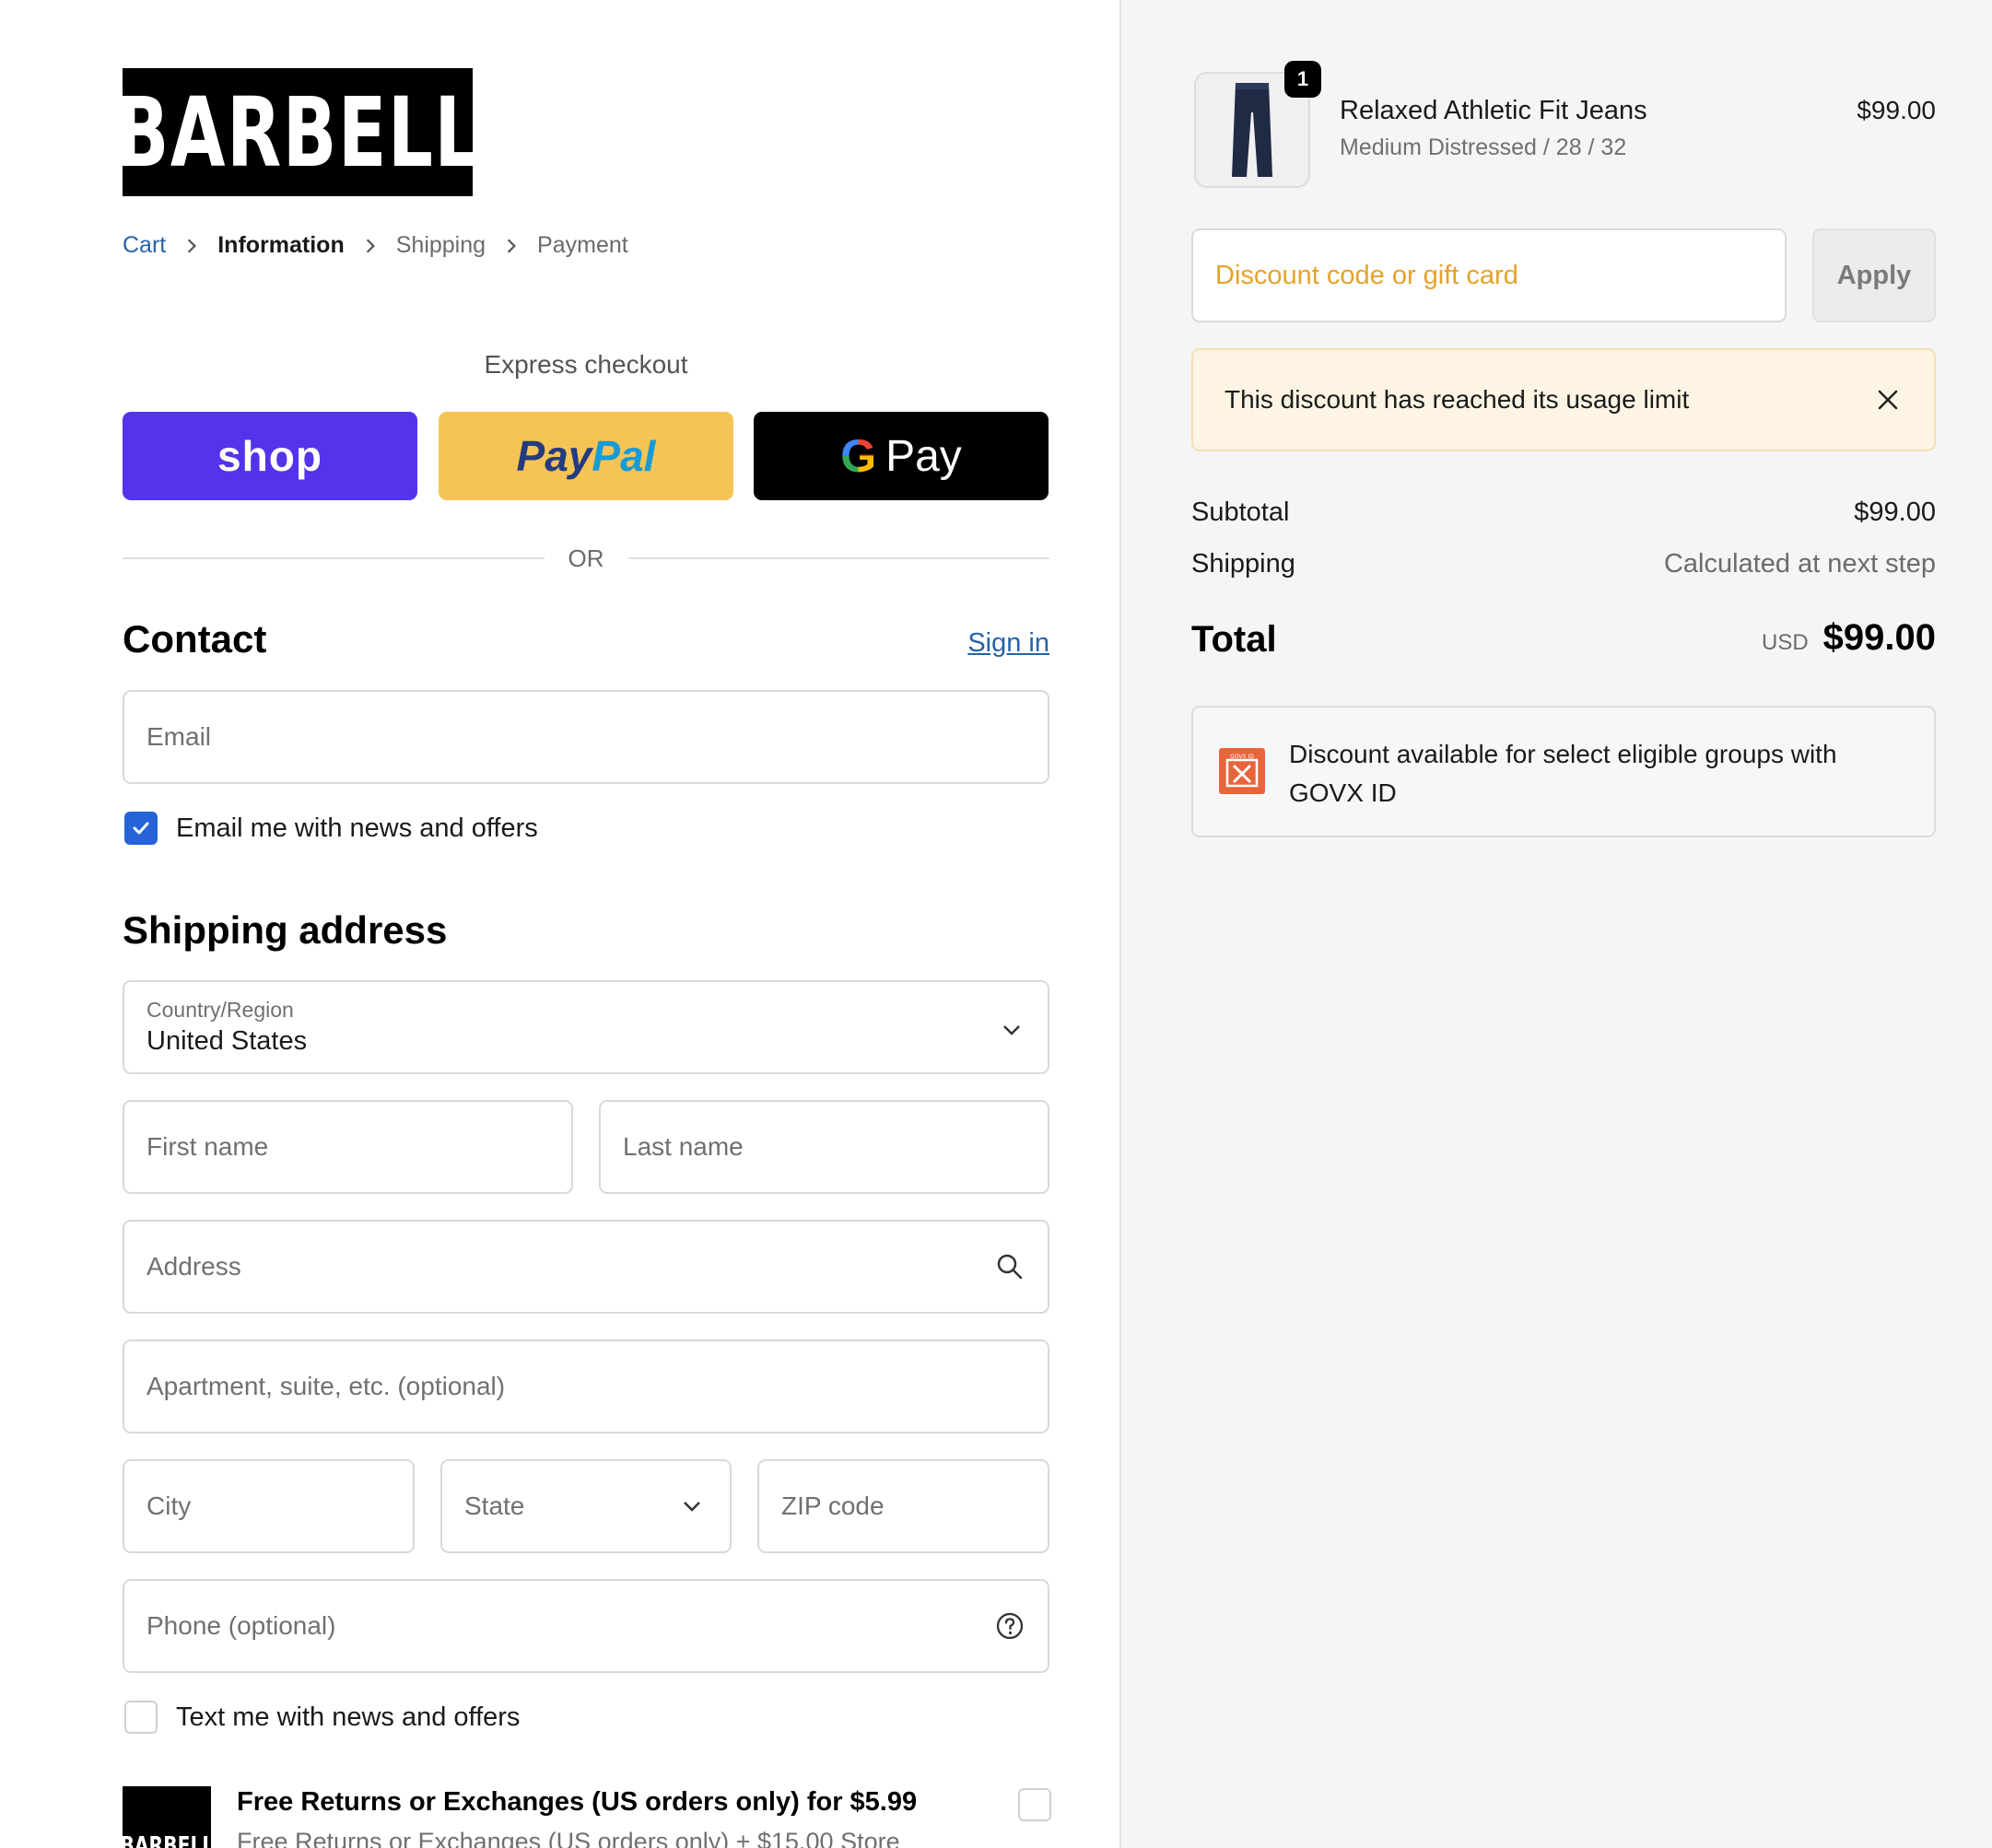 Image resolution: width=1992 pixels, height=1848 pixels. I want to click on apartment-field: Apartment, suite, etc. (optional), so click(586, 1386).